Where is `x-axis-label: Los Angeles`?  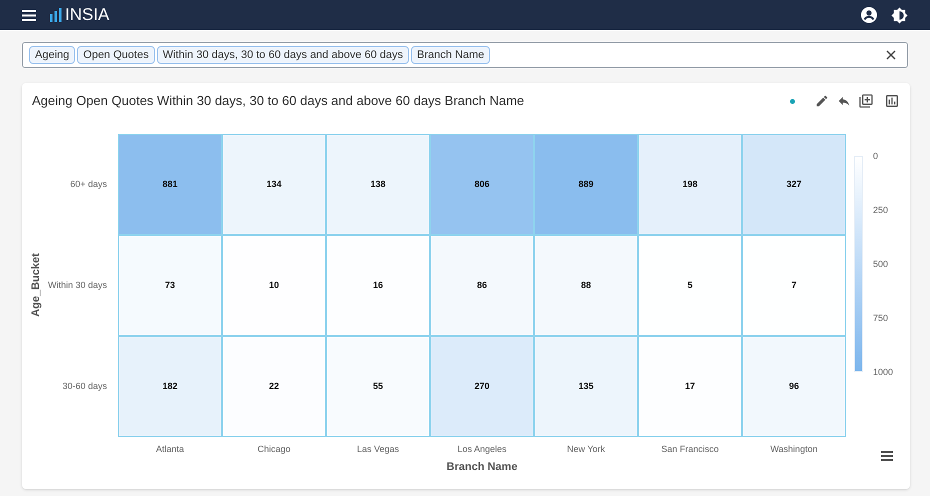 x-axis-label: Los Angeles is located at coordinates (482, 449).